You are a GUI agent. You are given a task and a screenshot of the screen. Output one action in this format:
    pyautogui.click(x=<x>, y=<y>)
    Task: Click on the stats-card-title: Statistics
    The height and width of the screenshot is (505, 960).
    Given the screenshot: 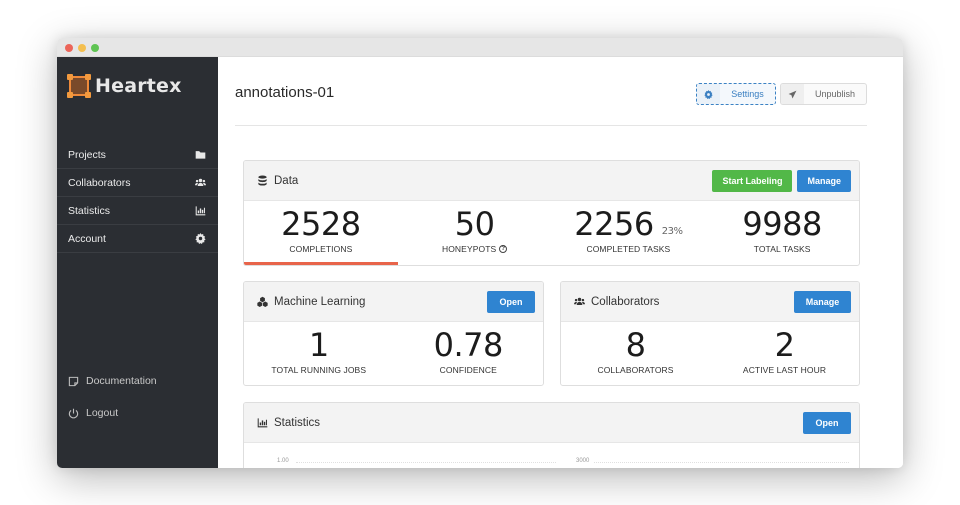 What is the action you would take?
    pyautogui.click(x=288, y=423)
    